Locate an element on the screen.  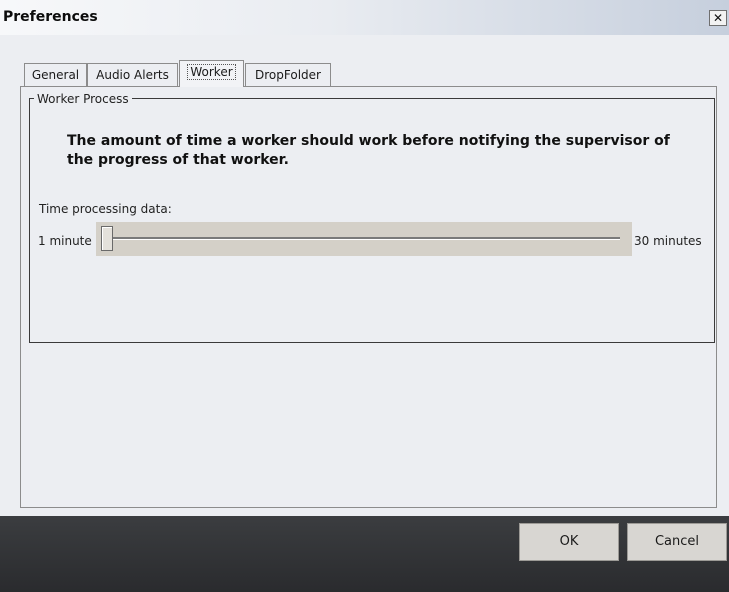
time-processing-label: Time processing data: is located at coordinates (105, 209).